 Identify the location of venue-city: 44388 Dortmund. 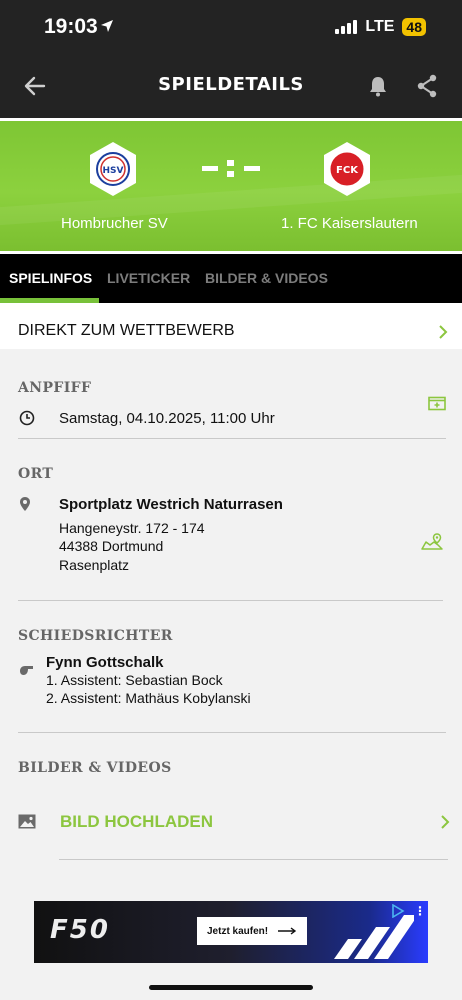
(111, 546).